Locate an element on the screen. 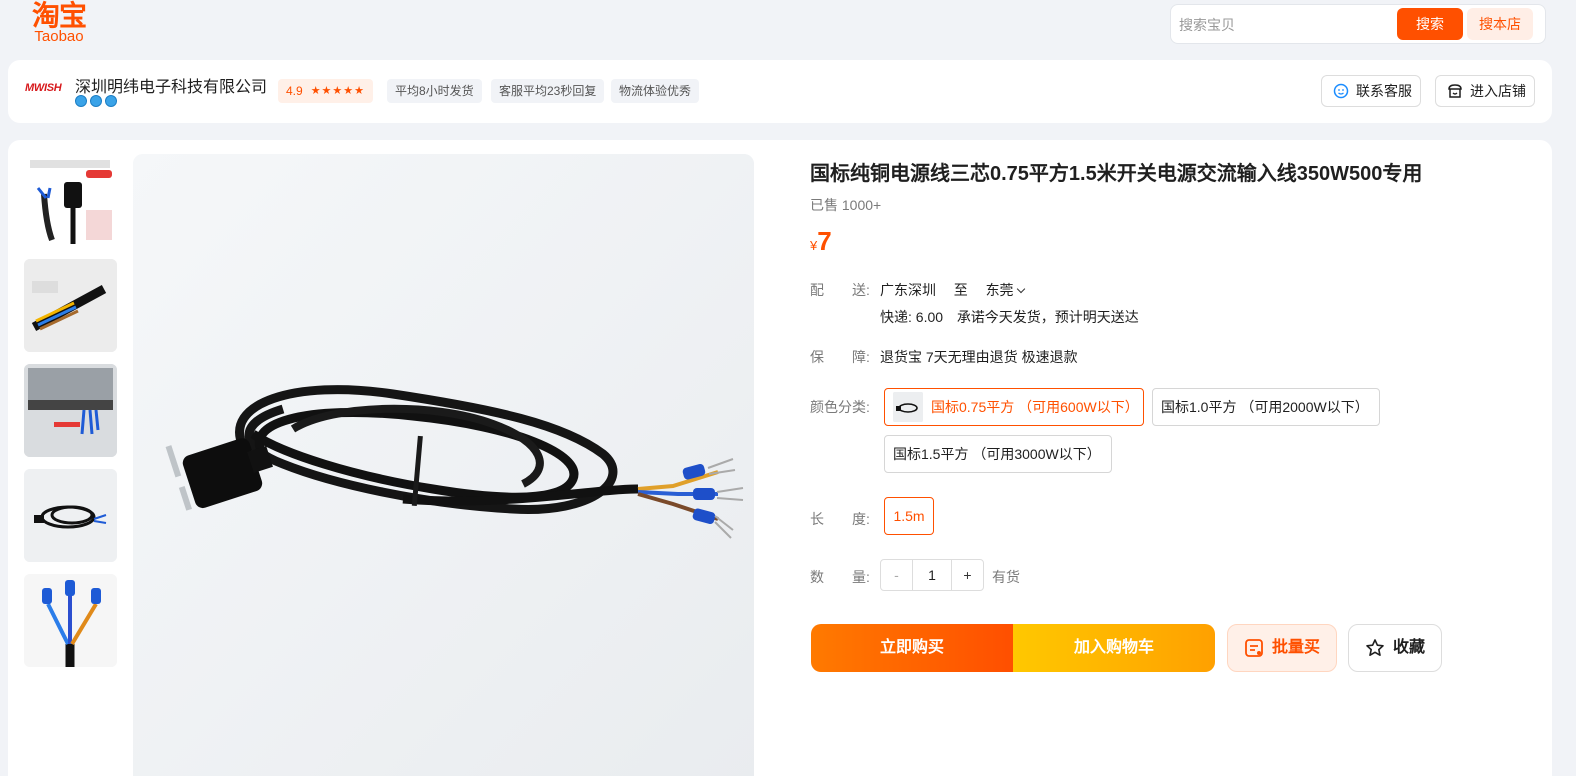 This screenshot has width=1576, height=776. quantity-input: 1 is located at coordinates (932, 575).